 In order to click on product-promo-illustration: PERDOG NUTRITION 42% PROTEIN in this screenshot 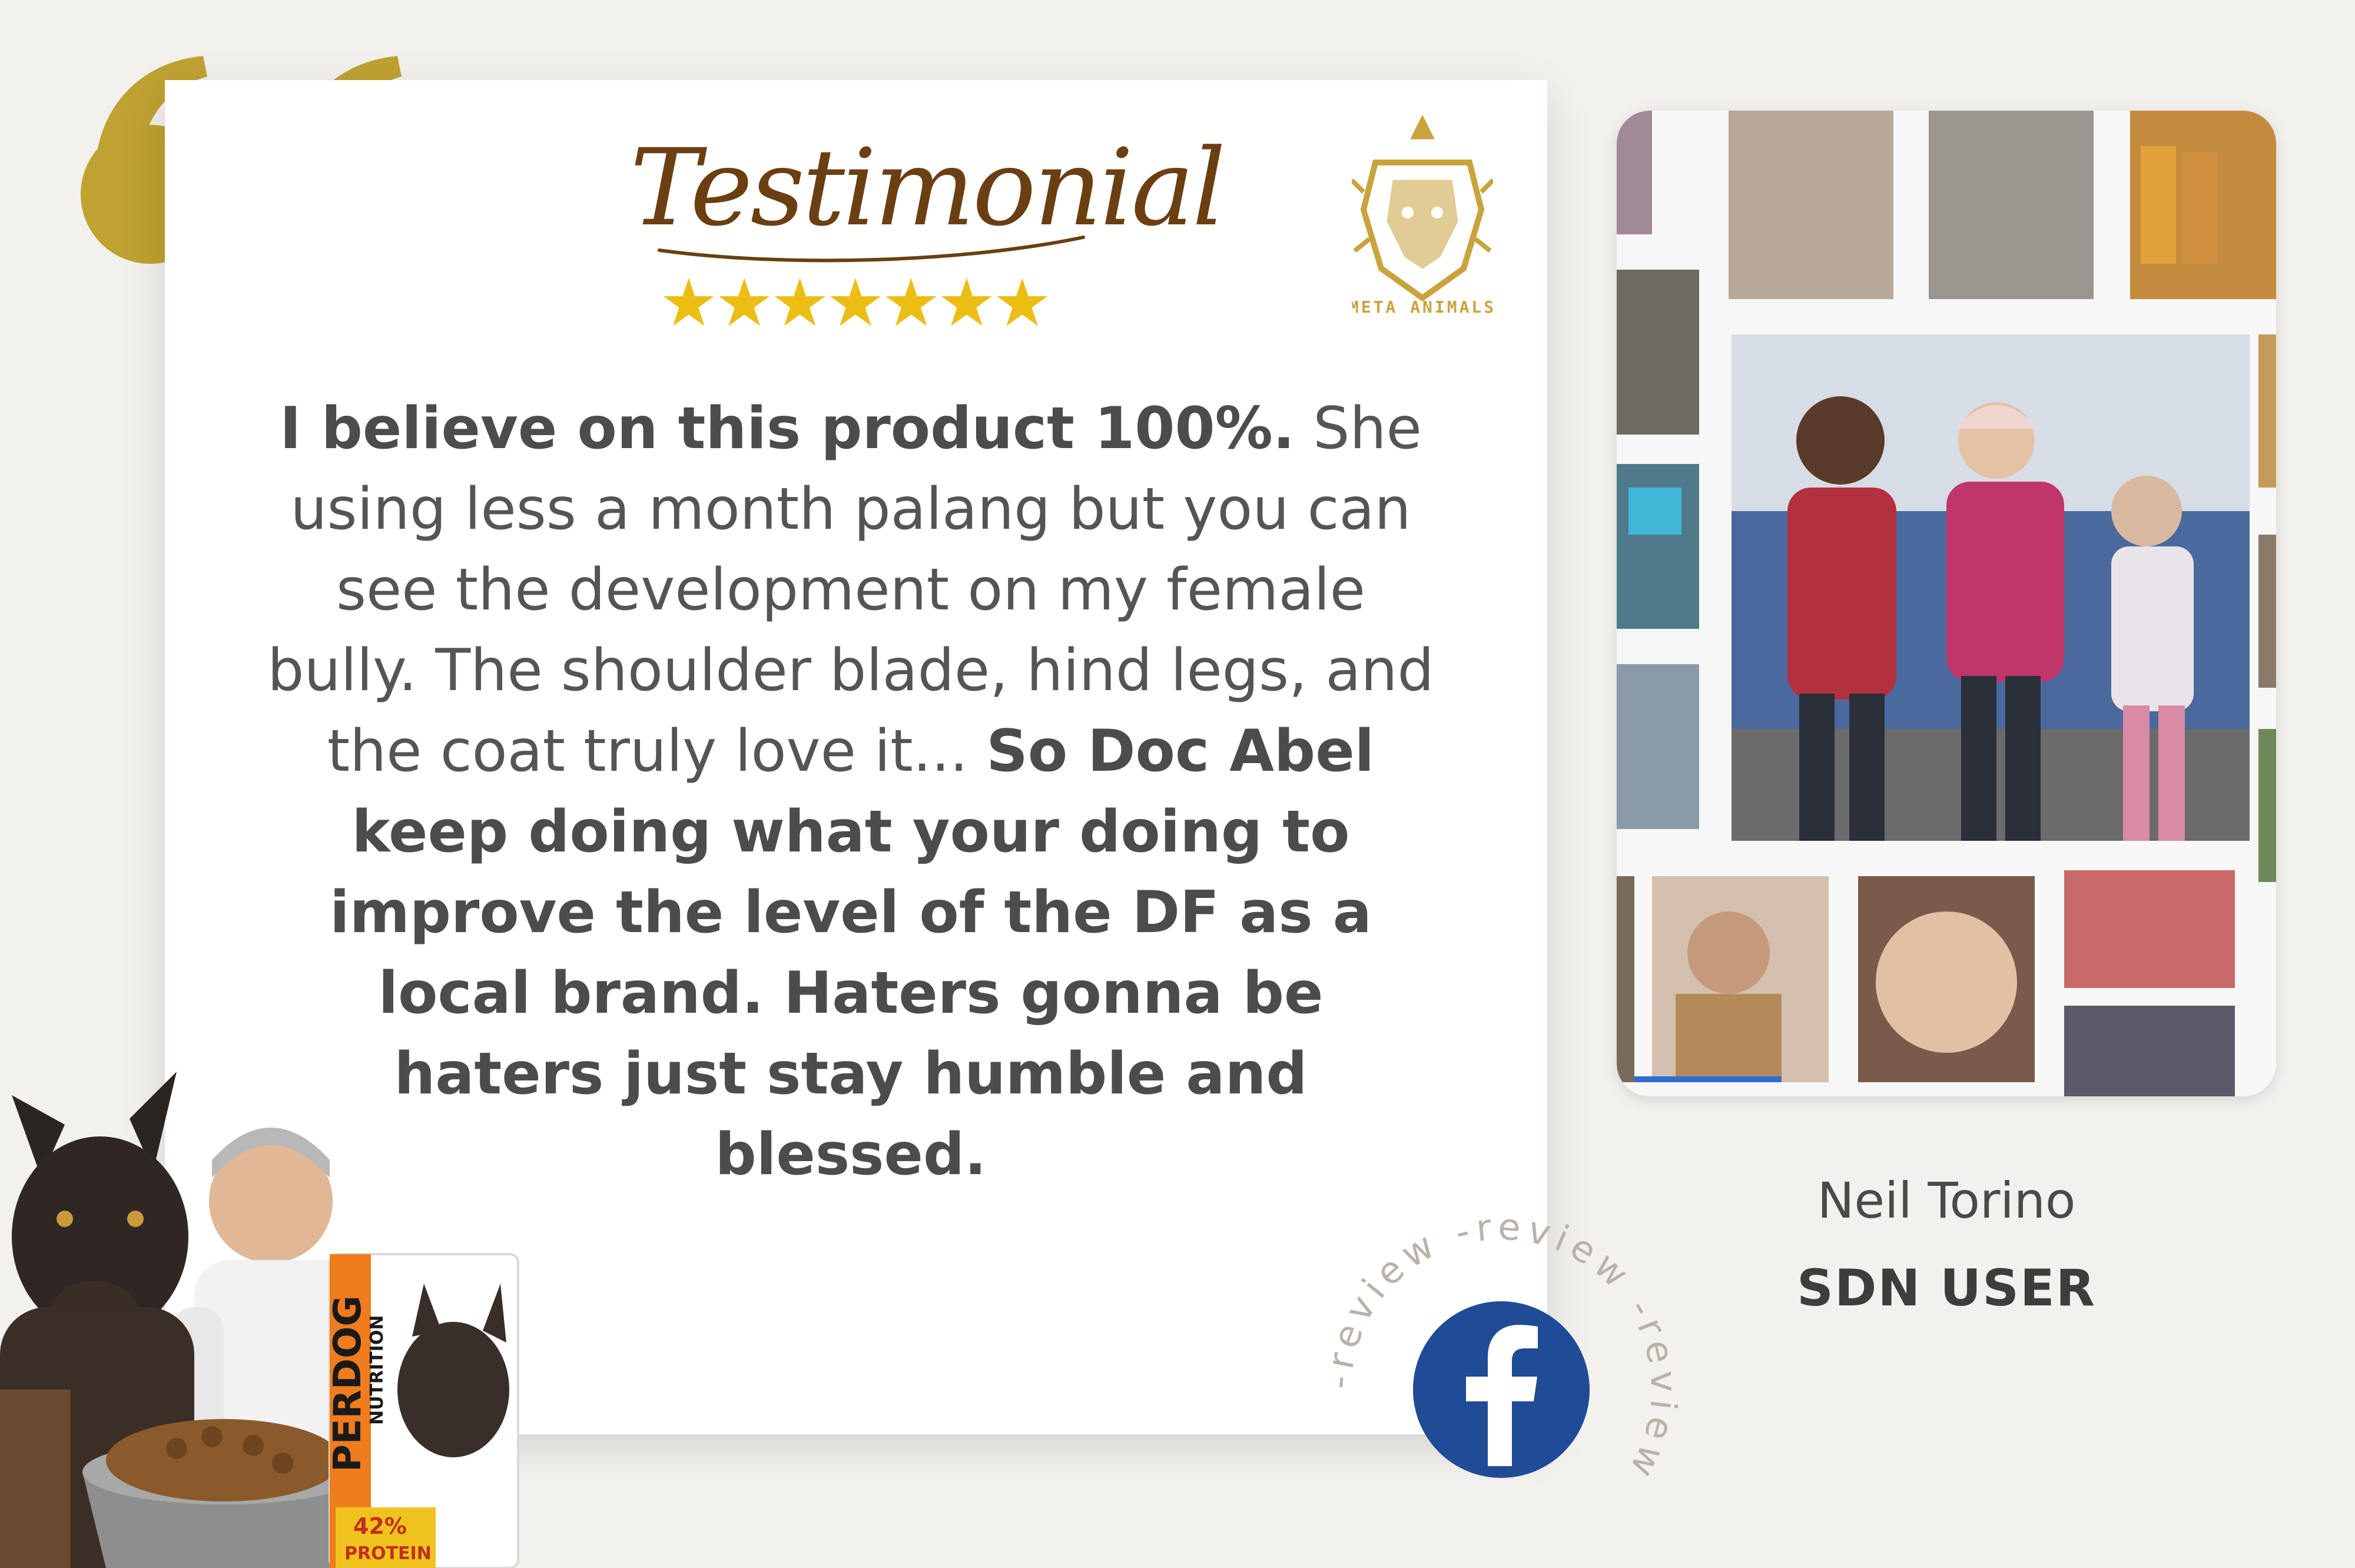, I will do `click(259, 1320)`.